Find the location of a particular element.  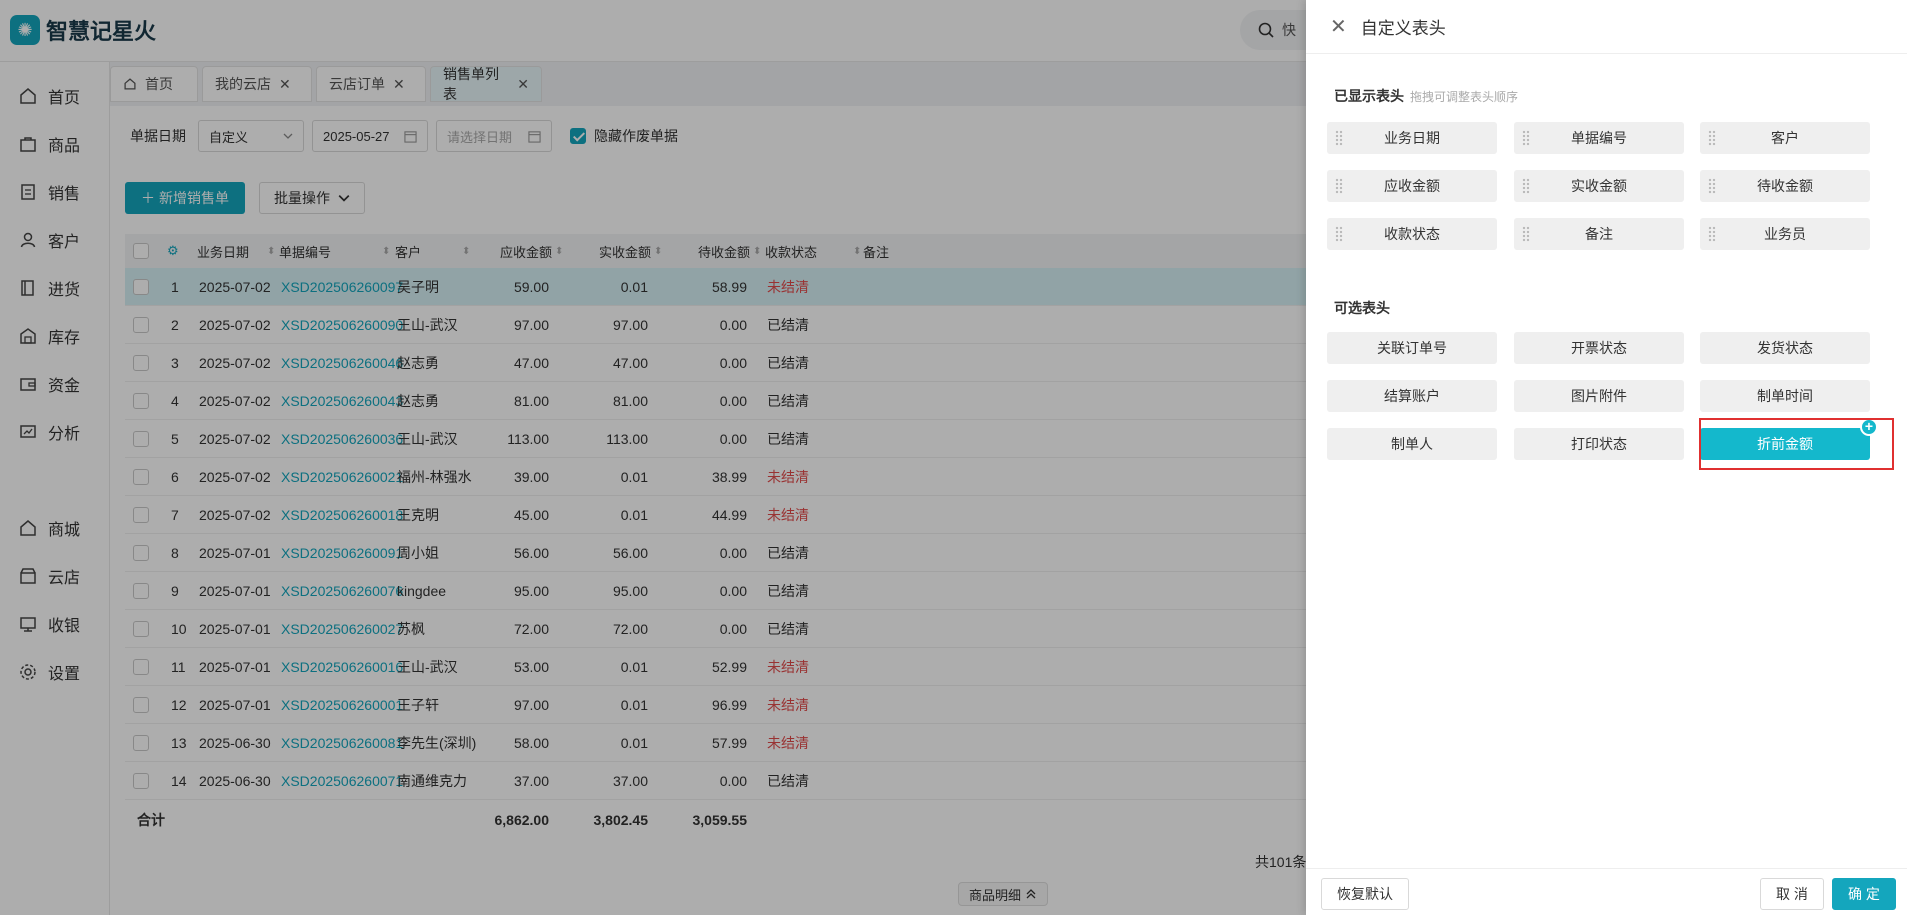

shown-column-chip: 业务日期 is located at coordinates (1412, 138).